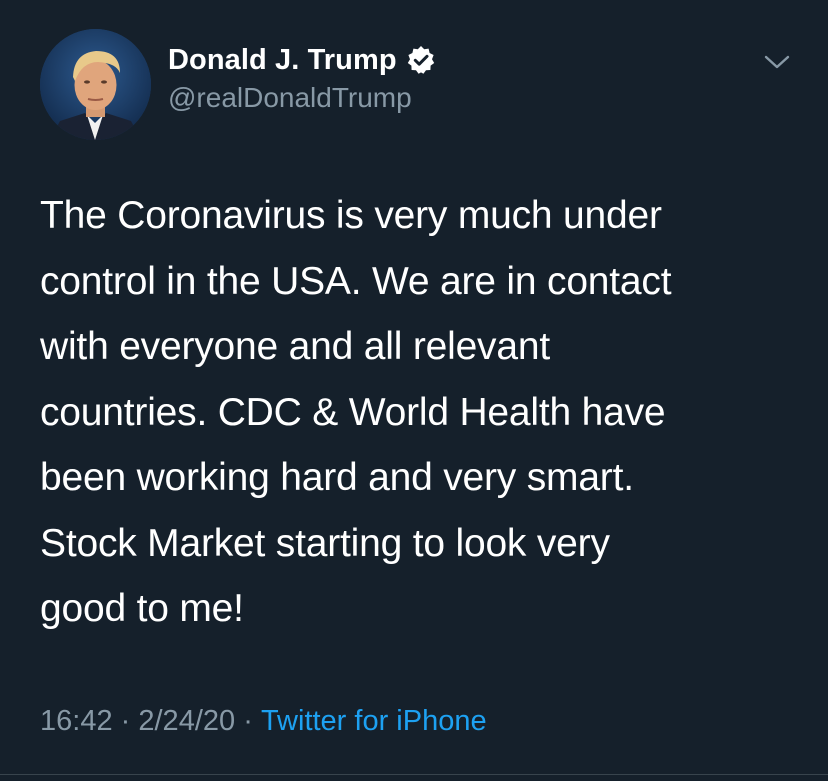 The height and width of the screenshot is (781, 828). I want to click on user-handle: @realDonaldTrump, so click(290, 98).